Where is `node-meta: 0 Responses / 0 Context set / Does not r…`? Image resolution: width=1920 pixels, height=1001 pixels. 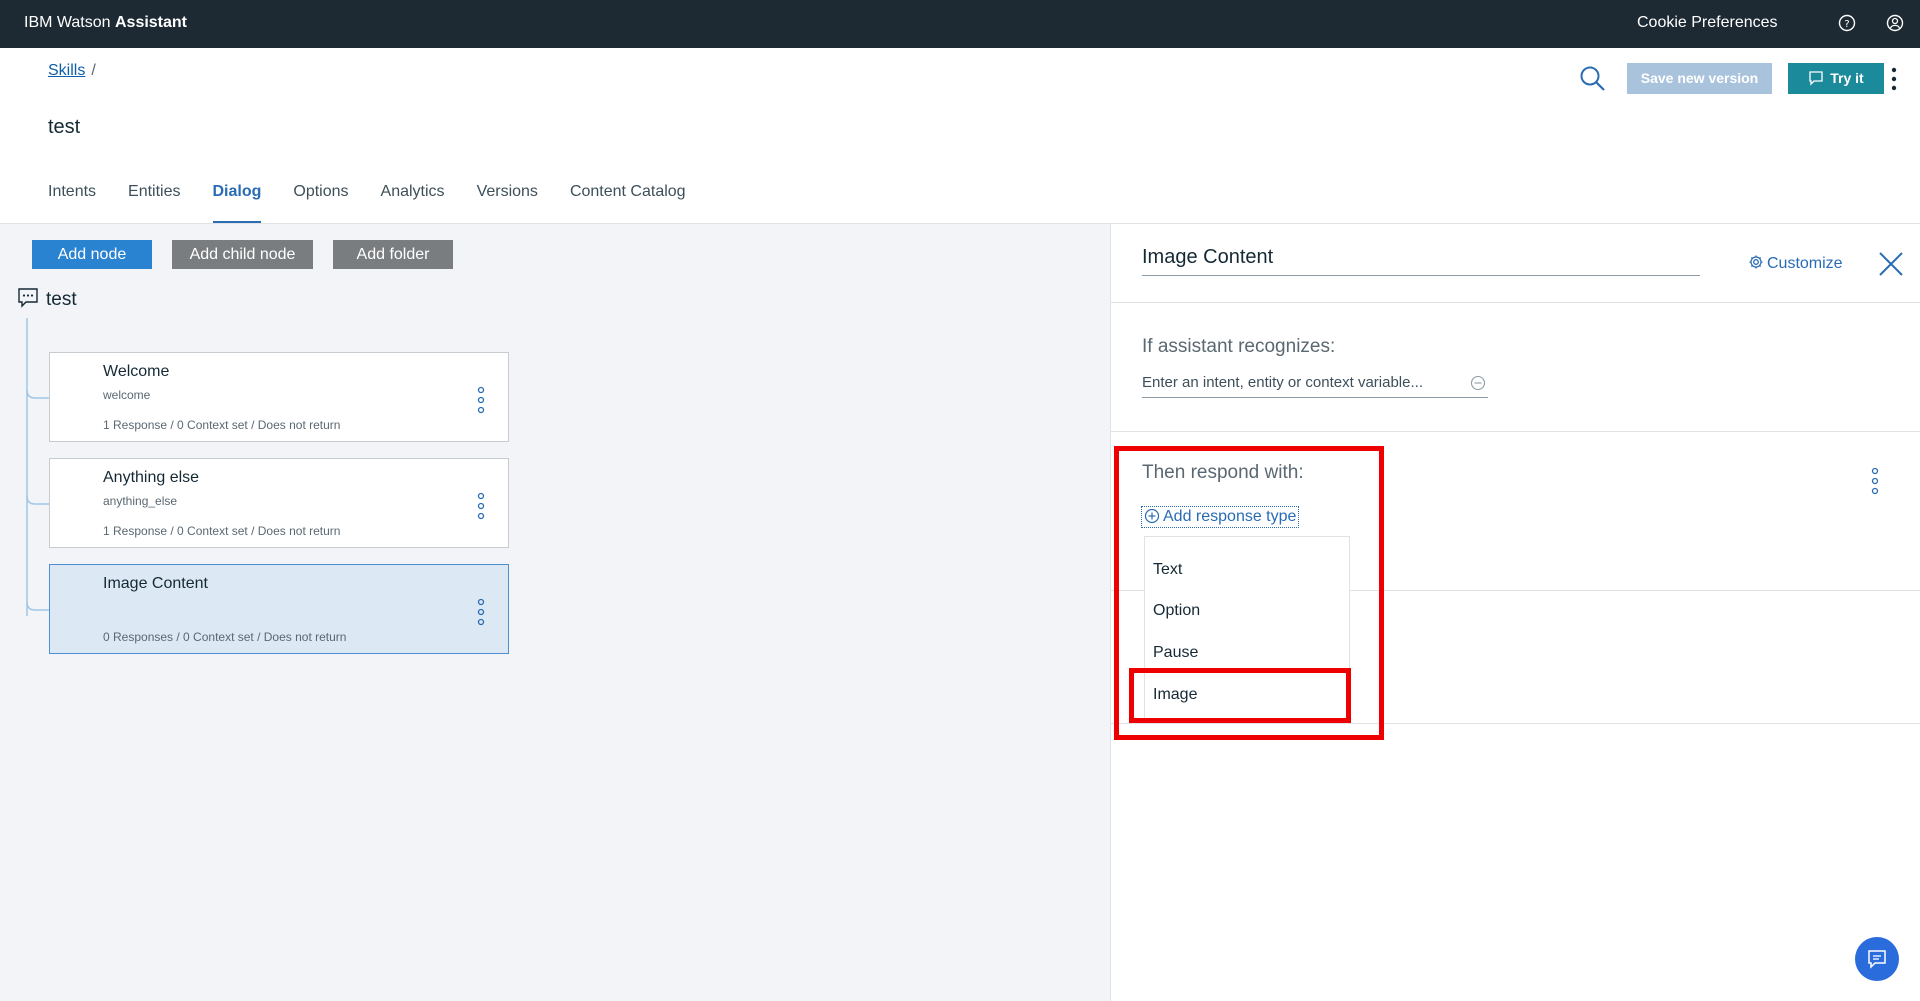
node-meta: 0 Responses / 0 Context set / Does not r… is located at coordinates (225, 637).